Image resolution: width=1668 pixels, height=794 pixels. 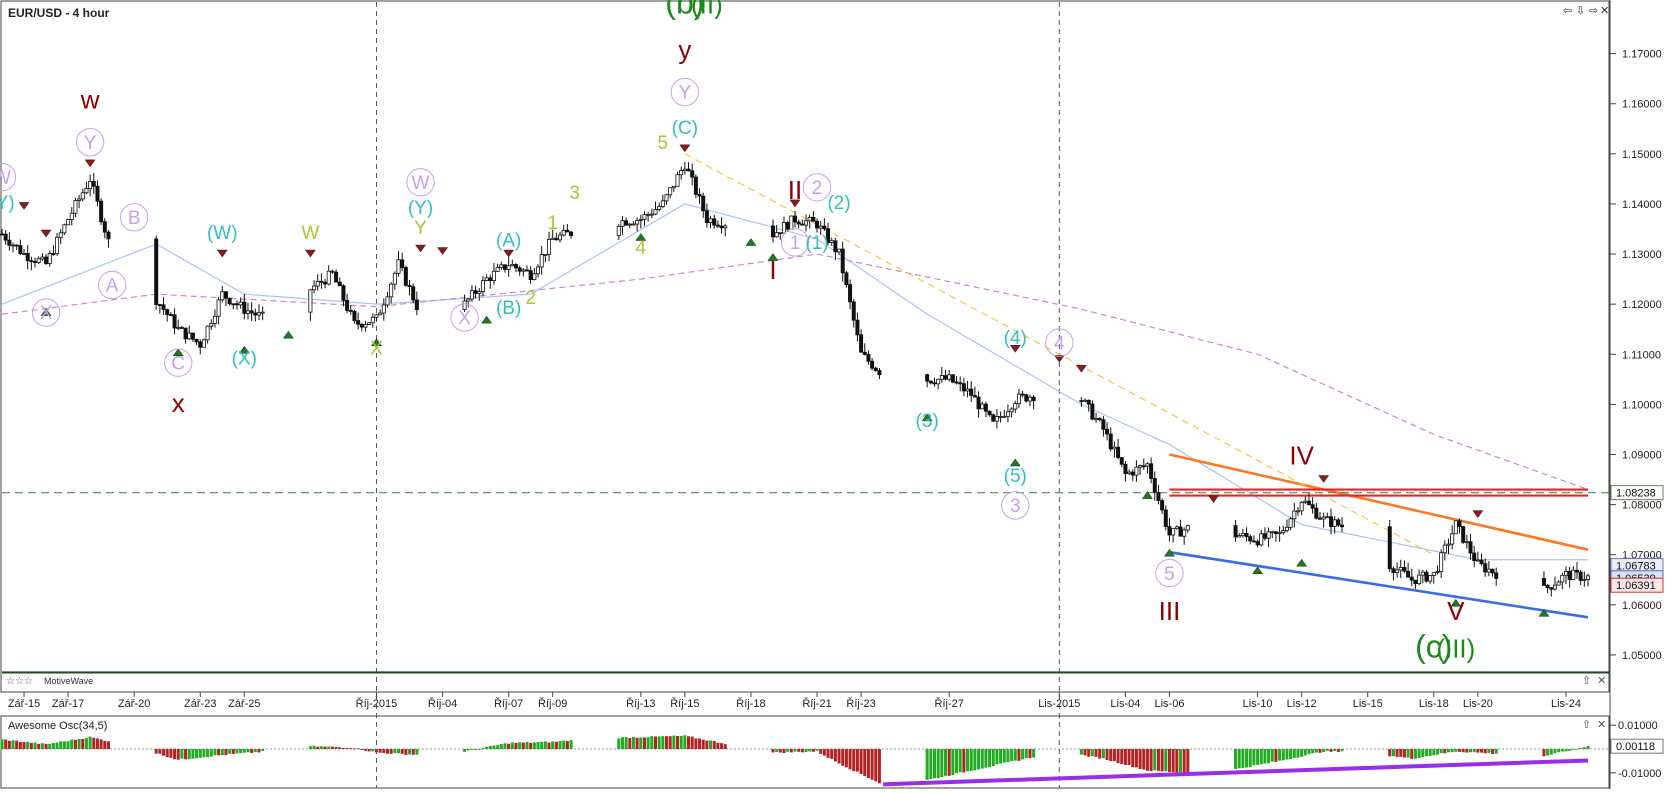 I want to click on time-tick-label-12: Říj-21, so click(x=816, y=703).